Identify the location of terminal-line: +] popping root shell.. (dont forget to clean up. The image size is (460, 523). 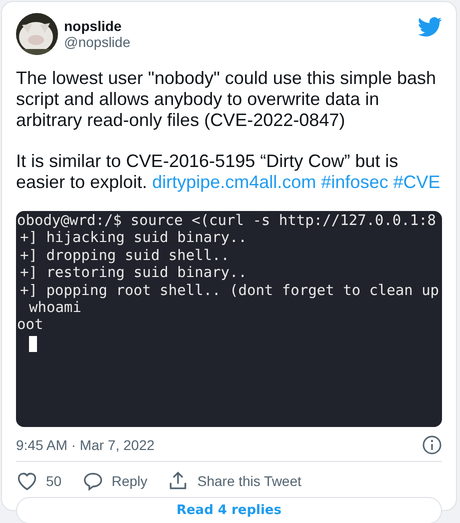
(230, 291).